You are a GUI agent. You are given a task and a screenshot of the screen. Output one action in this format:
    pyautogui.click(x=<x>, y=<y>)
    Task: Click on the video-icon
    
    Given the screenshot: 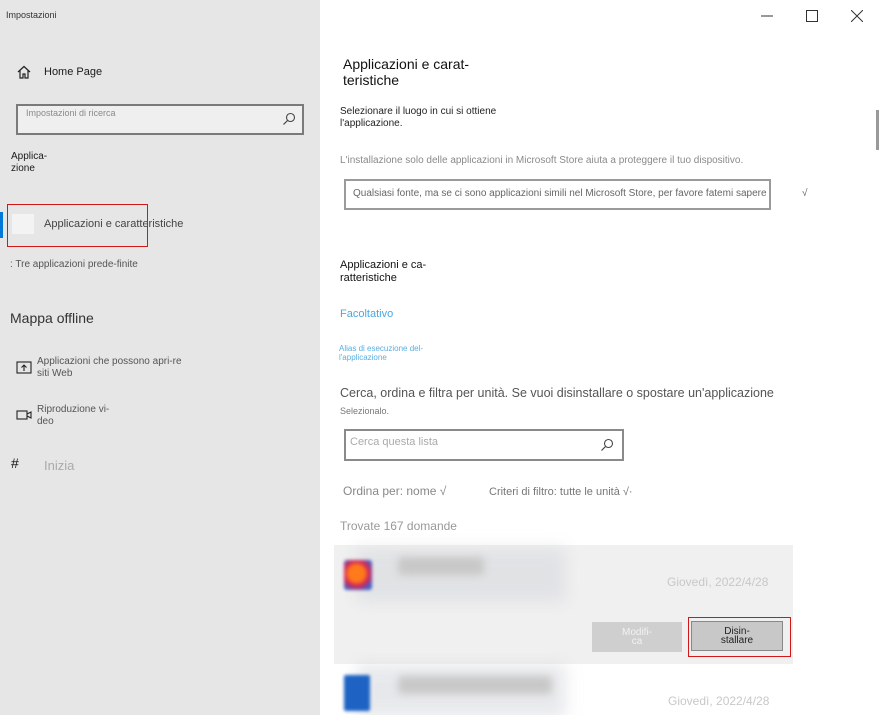 What is the action you would take?
    pyautogui.click(x=24, y=415)
    